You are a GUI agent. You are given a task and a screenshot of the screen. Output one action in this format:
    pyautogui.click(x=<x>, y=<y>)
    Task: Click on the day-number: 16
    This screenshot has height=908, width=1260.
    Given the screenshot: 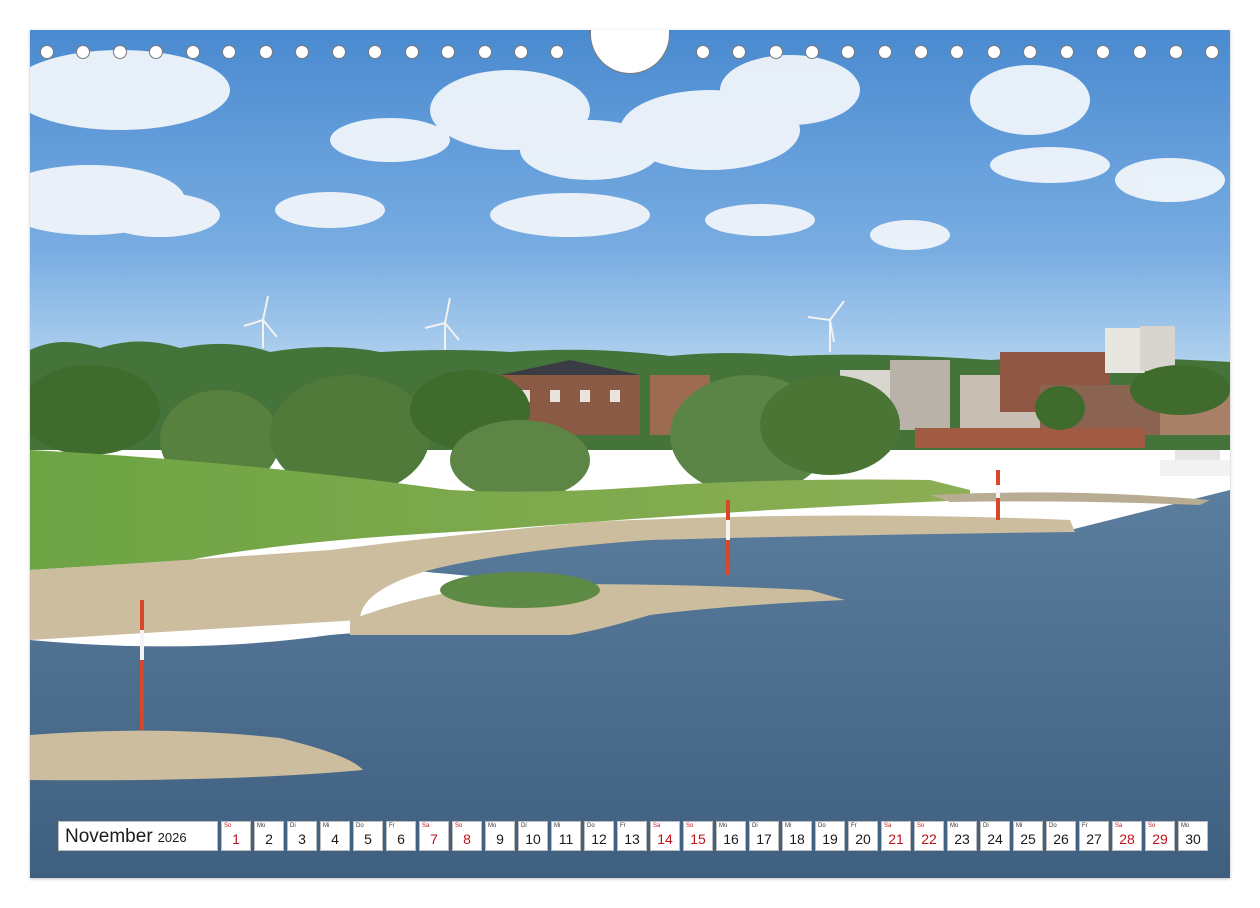 What is the action you would take?
    pyautogui.click(x=731, y=839)
    